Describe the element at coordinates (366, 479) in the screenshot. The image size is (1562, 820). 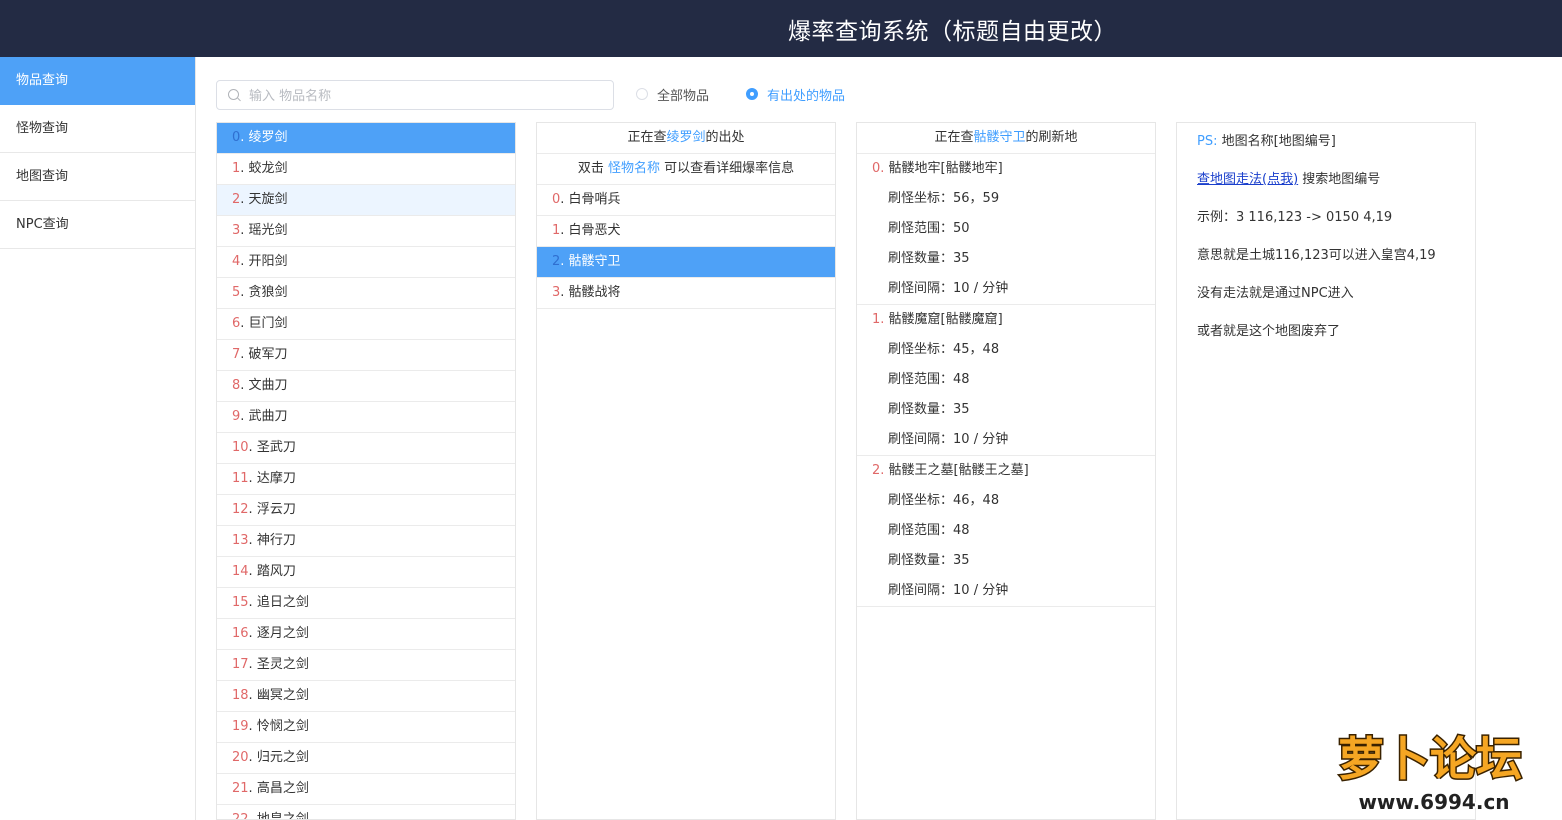
I see `item-row: 11. 达摩刀` at that location.